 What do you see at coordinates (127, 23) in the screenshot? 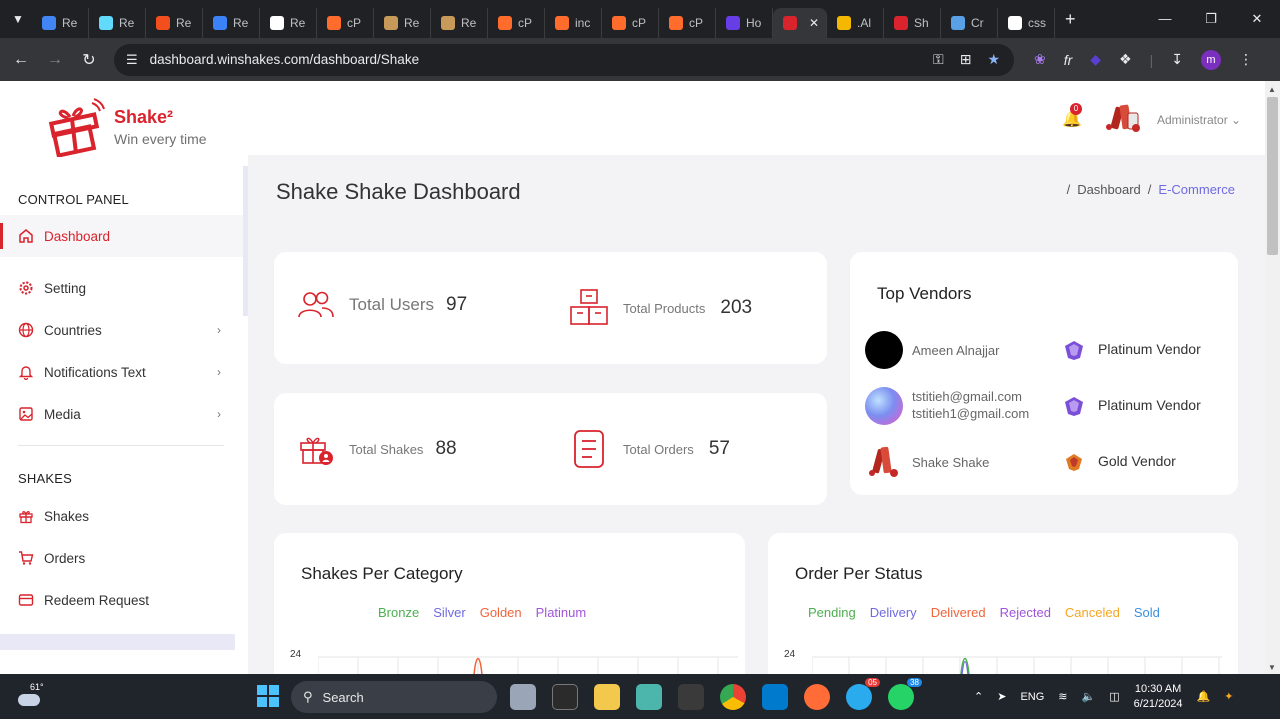
I see `tab-title: Re` at bounding box center [127, 23].